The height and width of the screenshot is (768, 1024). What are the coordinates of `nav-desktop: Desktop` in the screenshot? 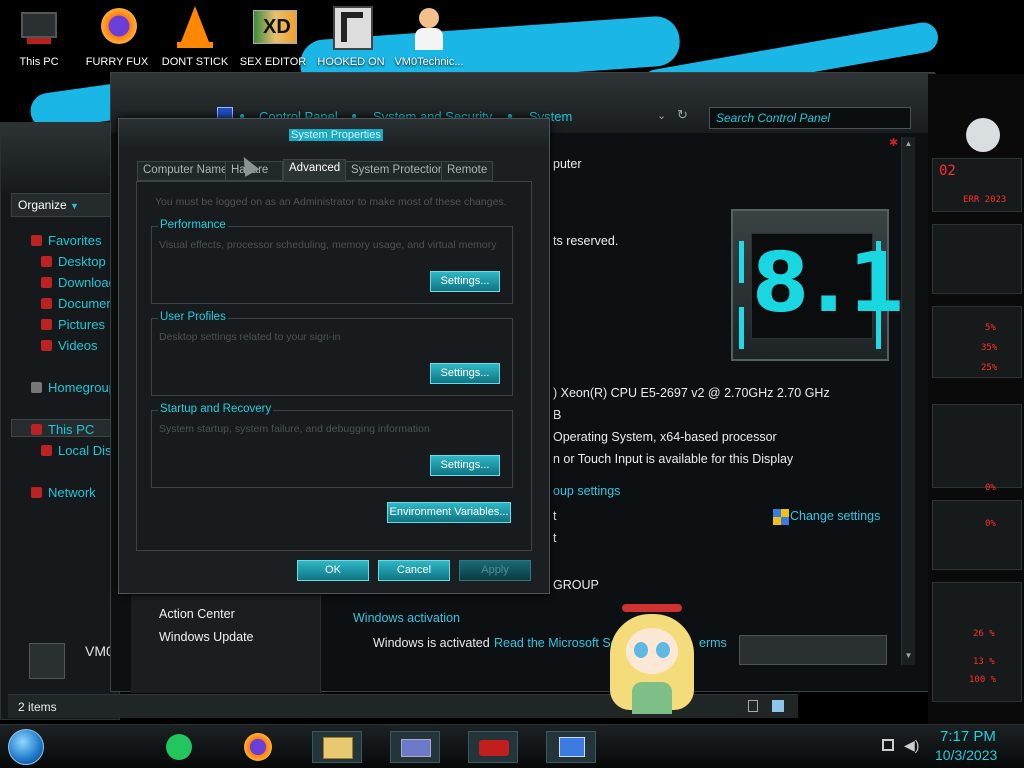 It's located at (73, 261).